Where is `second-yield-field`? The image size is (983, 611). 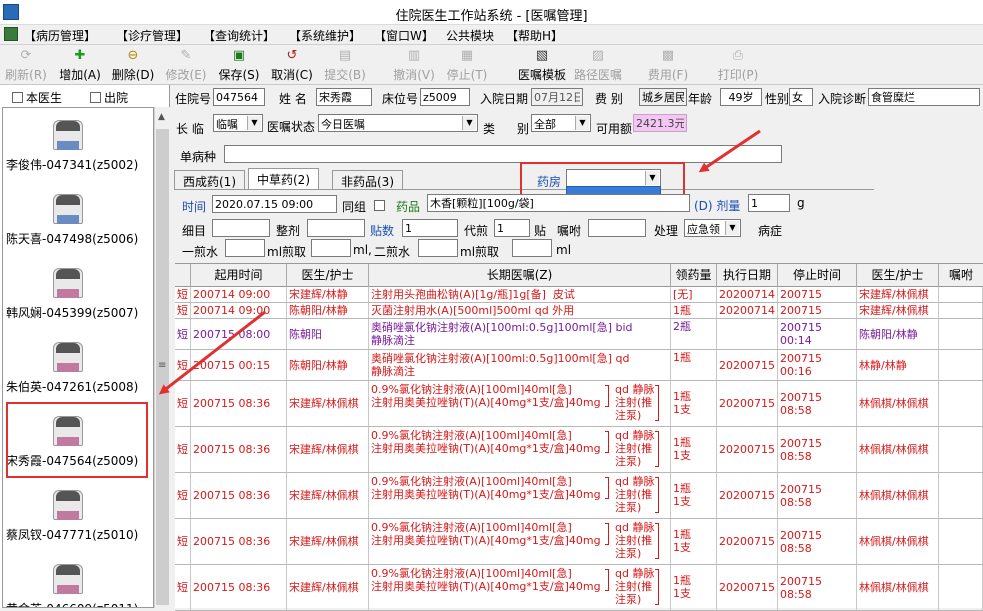 second-yield-field is located at coordinates (532, 248).